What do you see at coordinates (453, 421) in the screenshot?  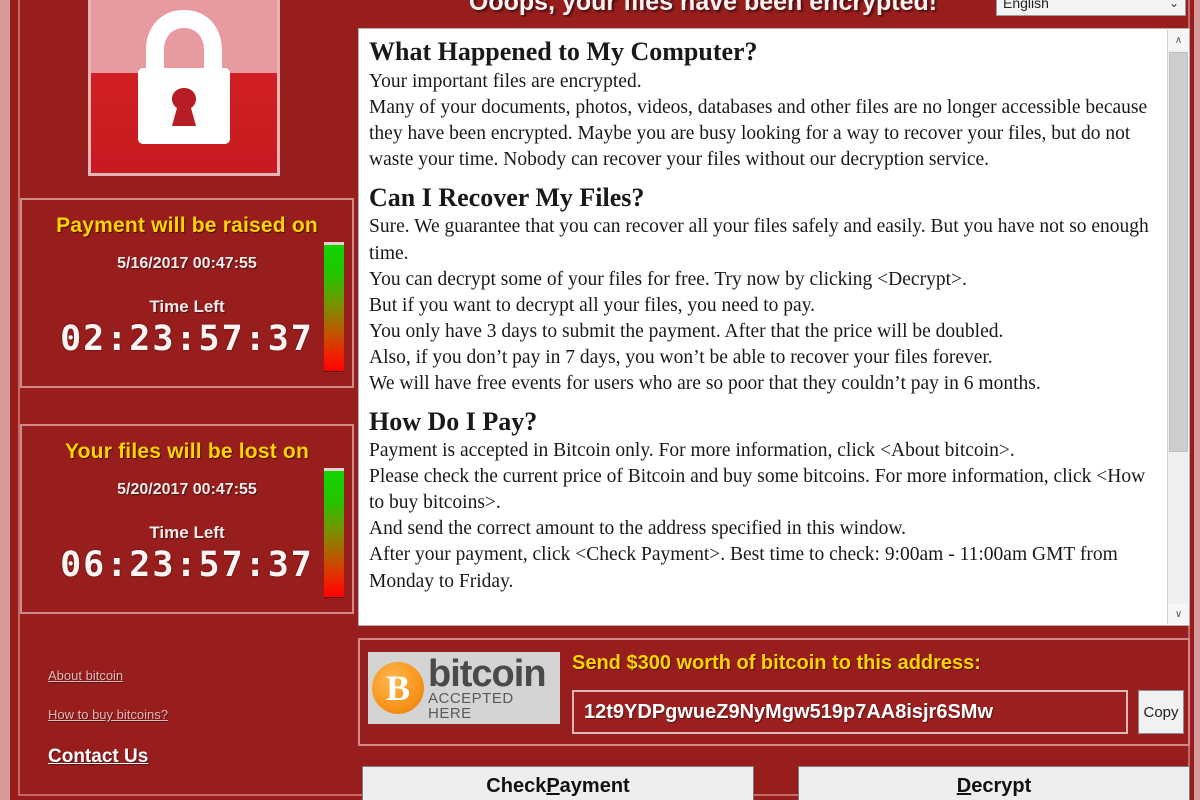 I see `section-heading-how-do-i-pay: How Do I Pay?` at bounding box center [453, 421].